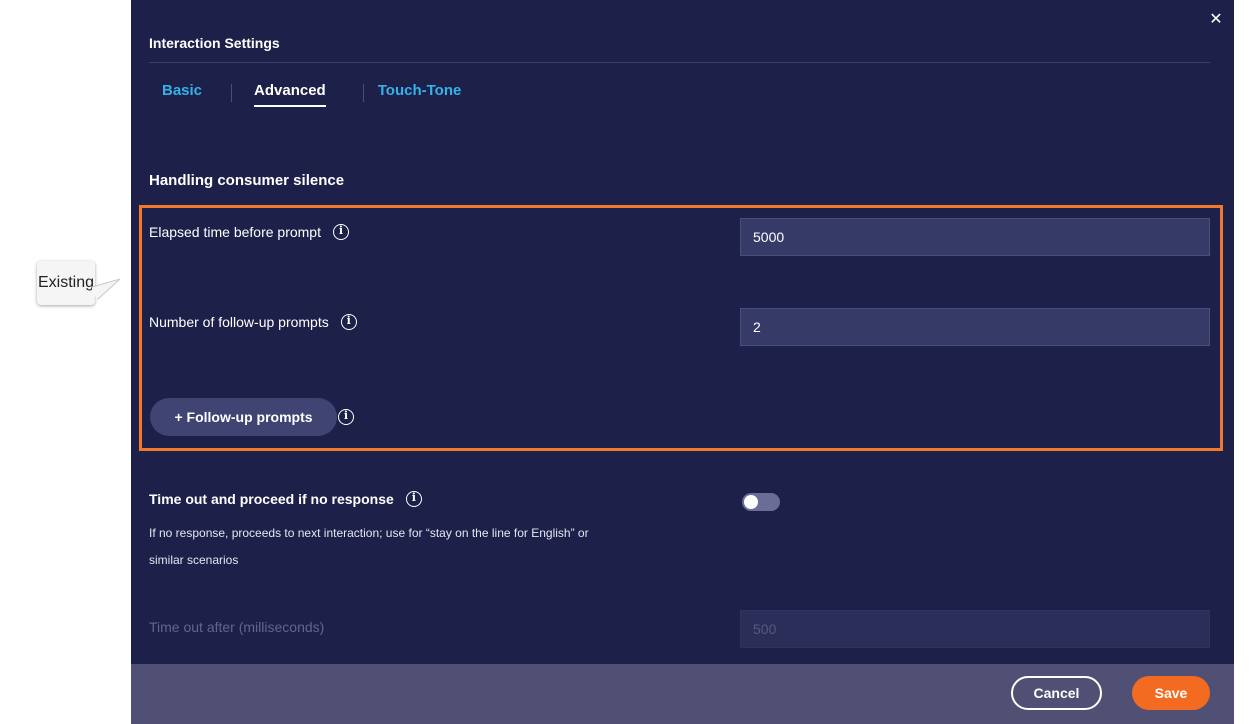 This screenshot has width=1250, height=724. I want to click on tab-bar: Basic Advanced Touch-Tone, so click(311, 94).